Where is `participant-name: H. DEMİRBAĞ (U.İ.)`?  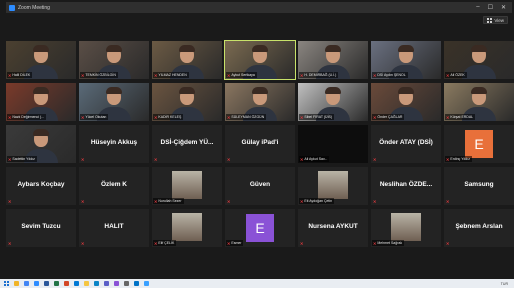
participant-name: H. DEMİRBAĞ (U.İ.) is located at coordinates (320, 75).